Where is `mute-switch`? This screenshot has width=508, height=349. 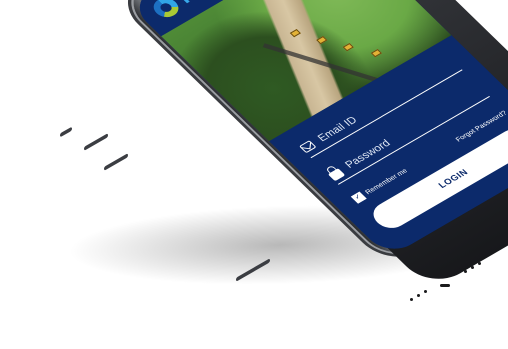
mute-switch is located at coordinates (66, 132).